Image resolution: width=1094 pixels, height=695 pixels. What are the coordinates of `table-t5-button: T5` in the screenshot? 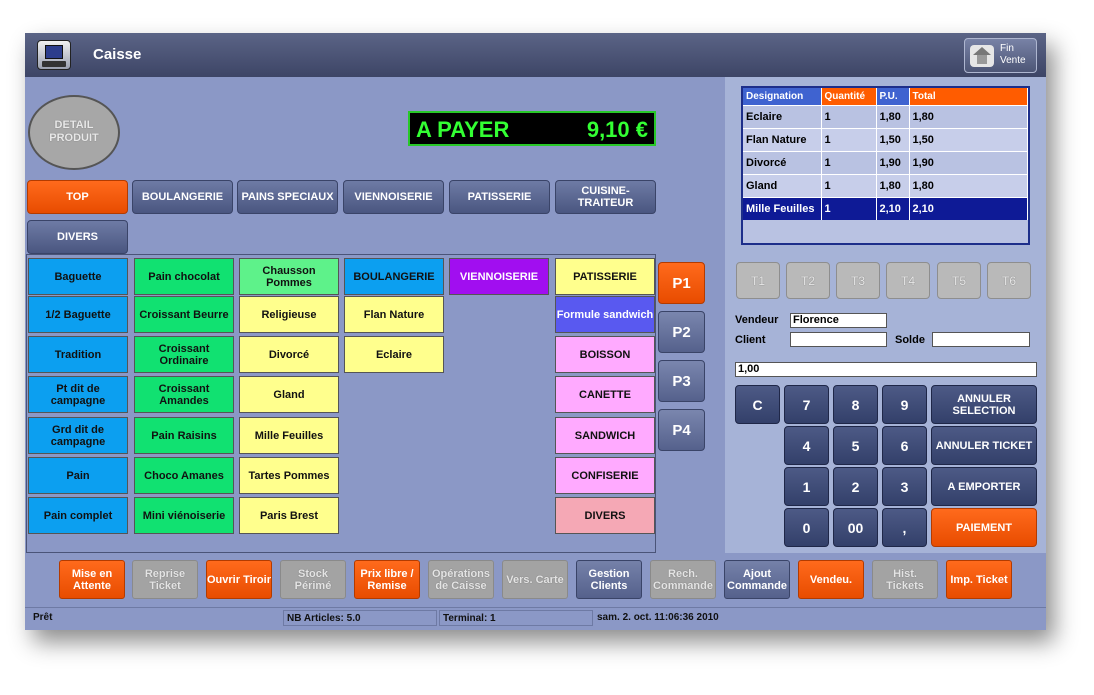 It's located at (959, 280).